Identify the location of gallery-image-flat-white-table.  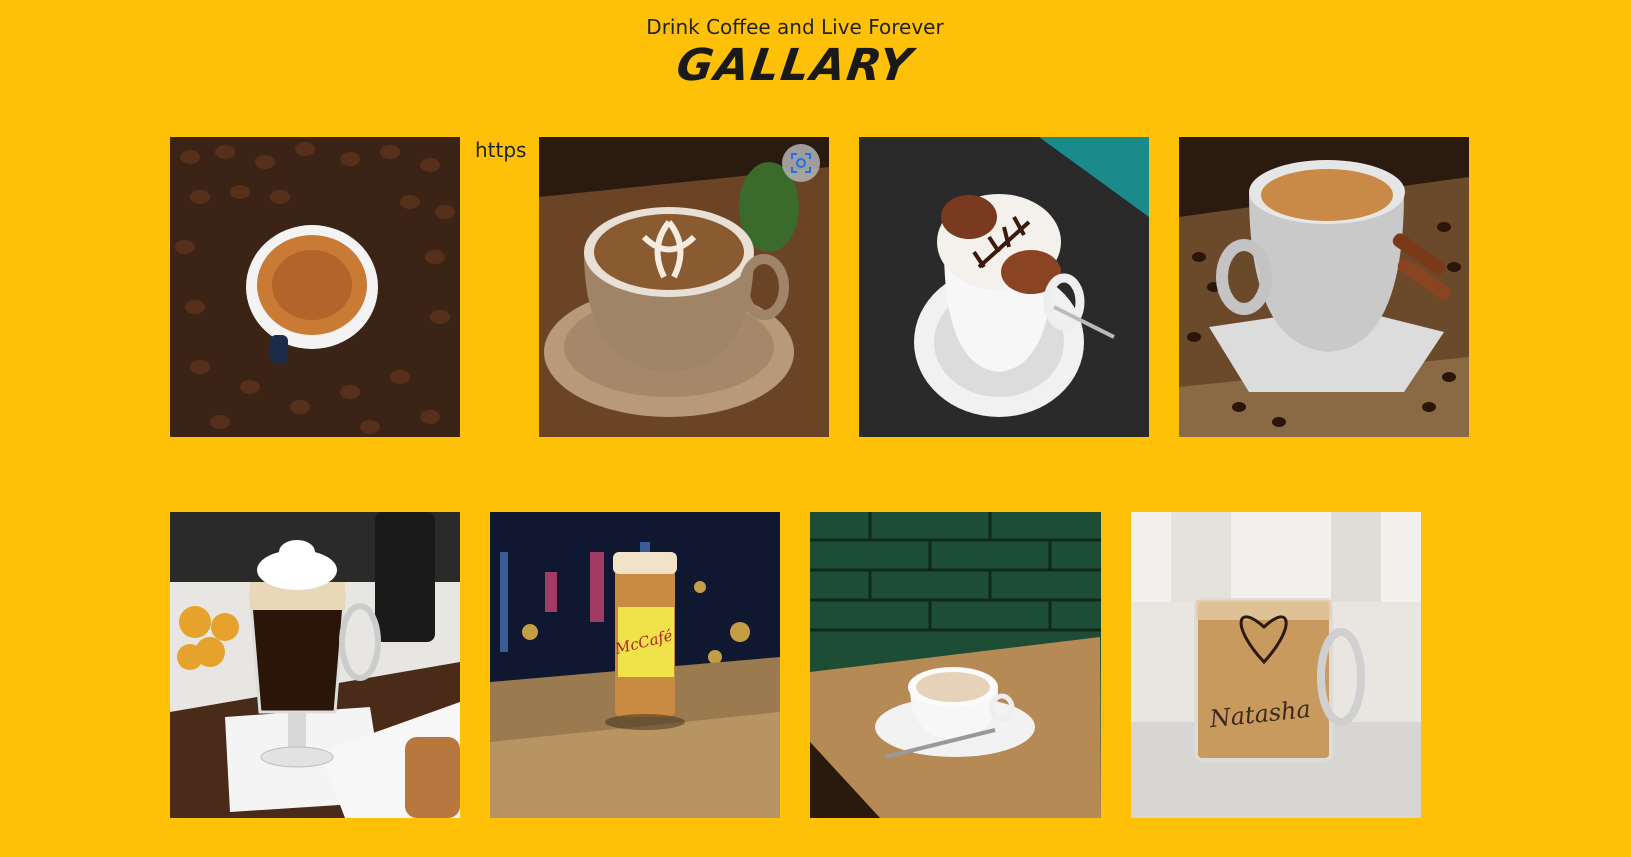
(955, 665).